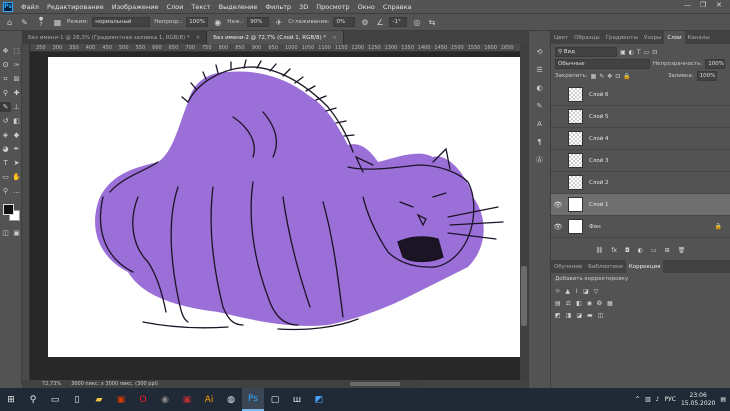  Describe the element at coordinates (599, 139) in the screenshot. I see `layer-name: Слой 4` at that location.